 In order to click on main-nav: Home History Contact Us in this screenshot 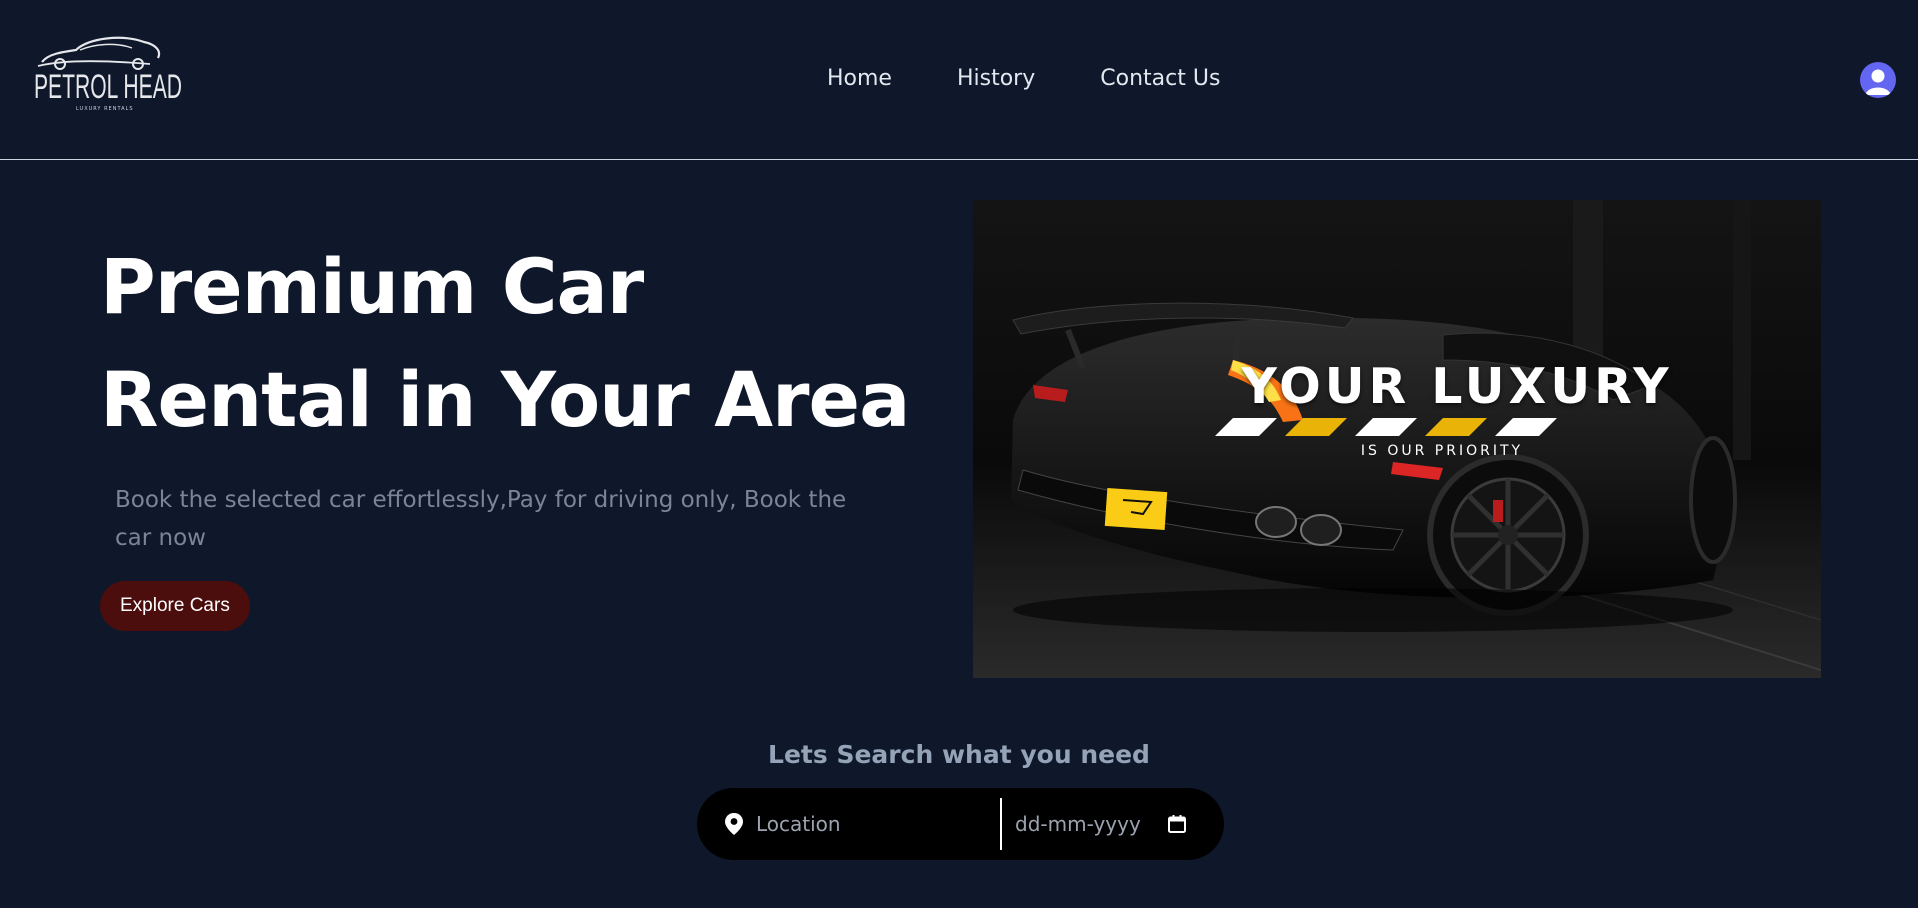, I will do `click(1023, 79)`.